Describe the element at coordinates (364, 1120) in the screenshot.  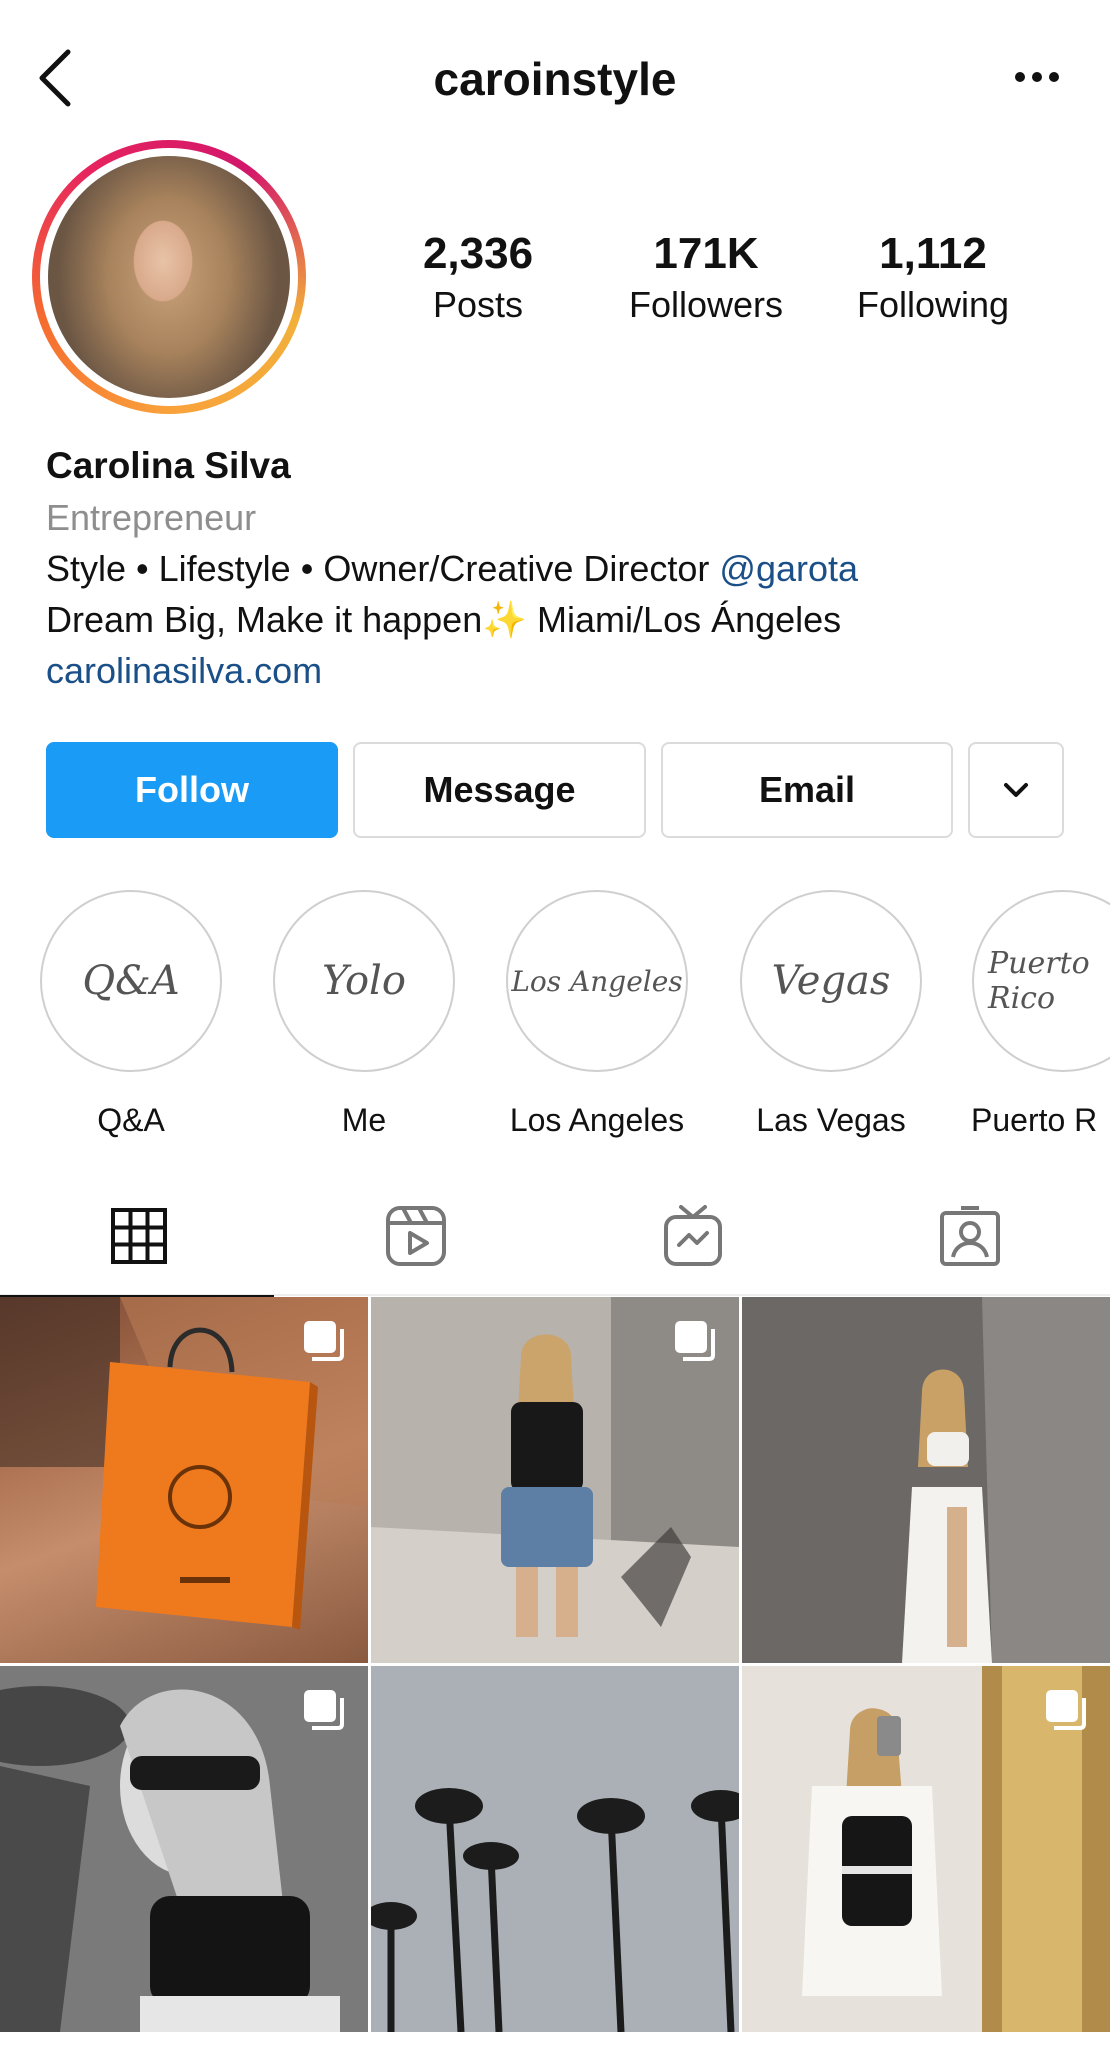
I see `highlight-label: Me` at that location.